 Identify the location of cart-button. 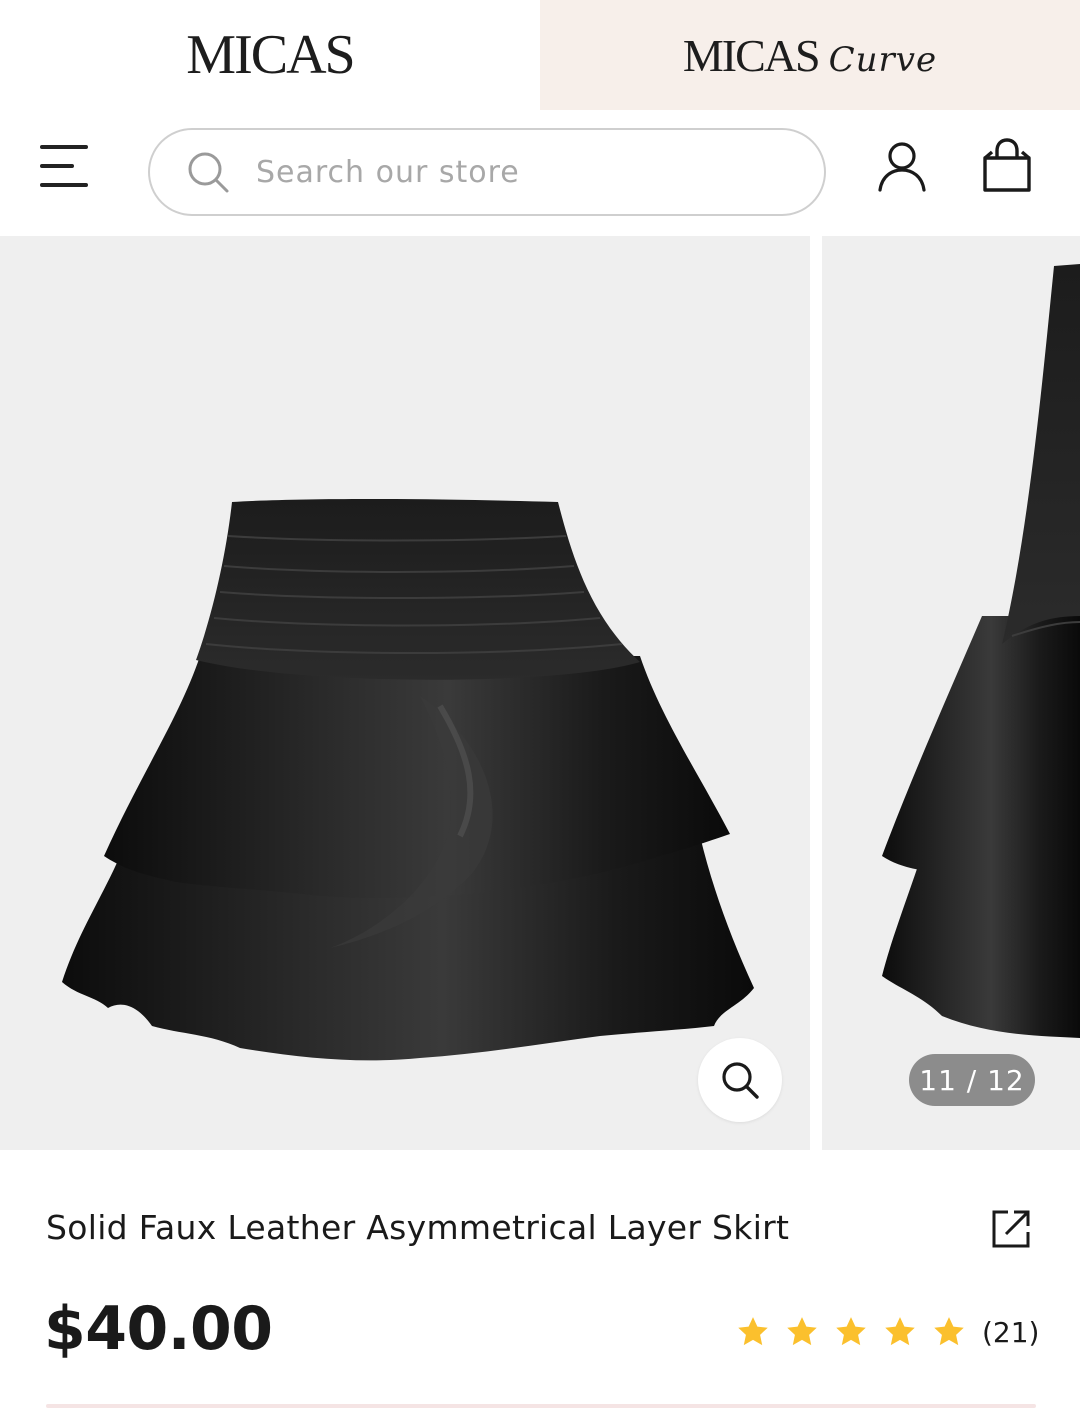
(1007, 166).